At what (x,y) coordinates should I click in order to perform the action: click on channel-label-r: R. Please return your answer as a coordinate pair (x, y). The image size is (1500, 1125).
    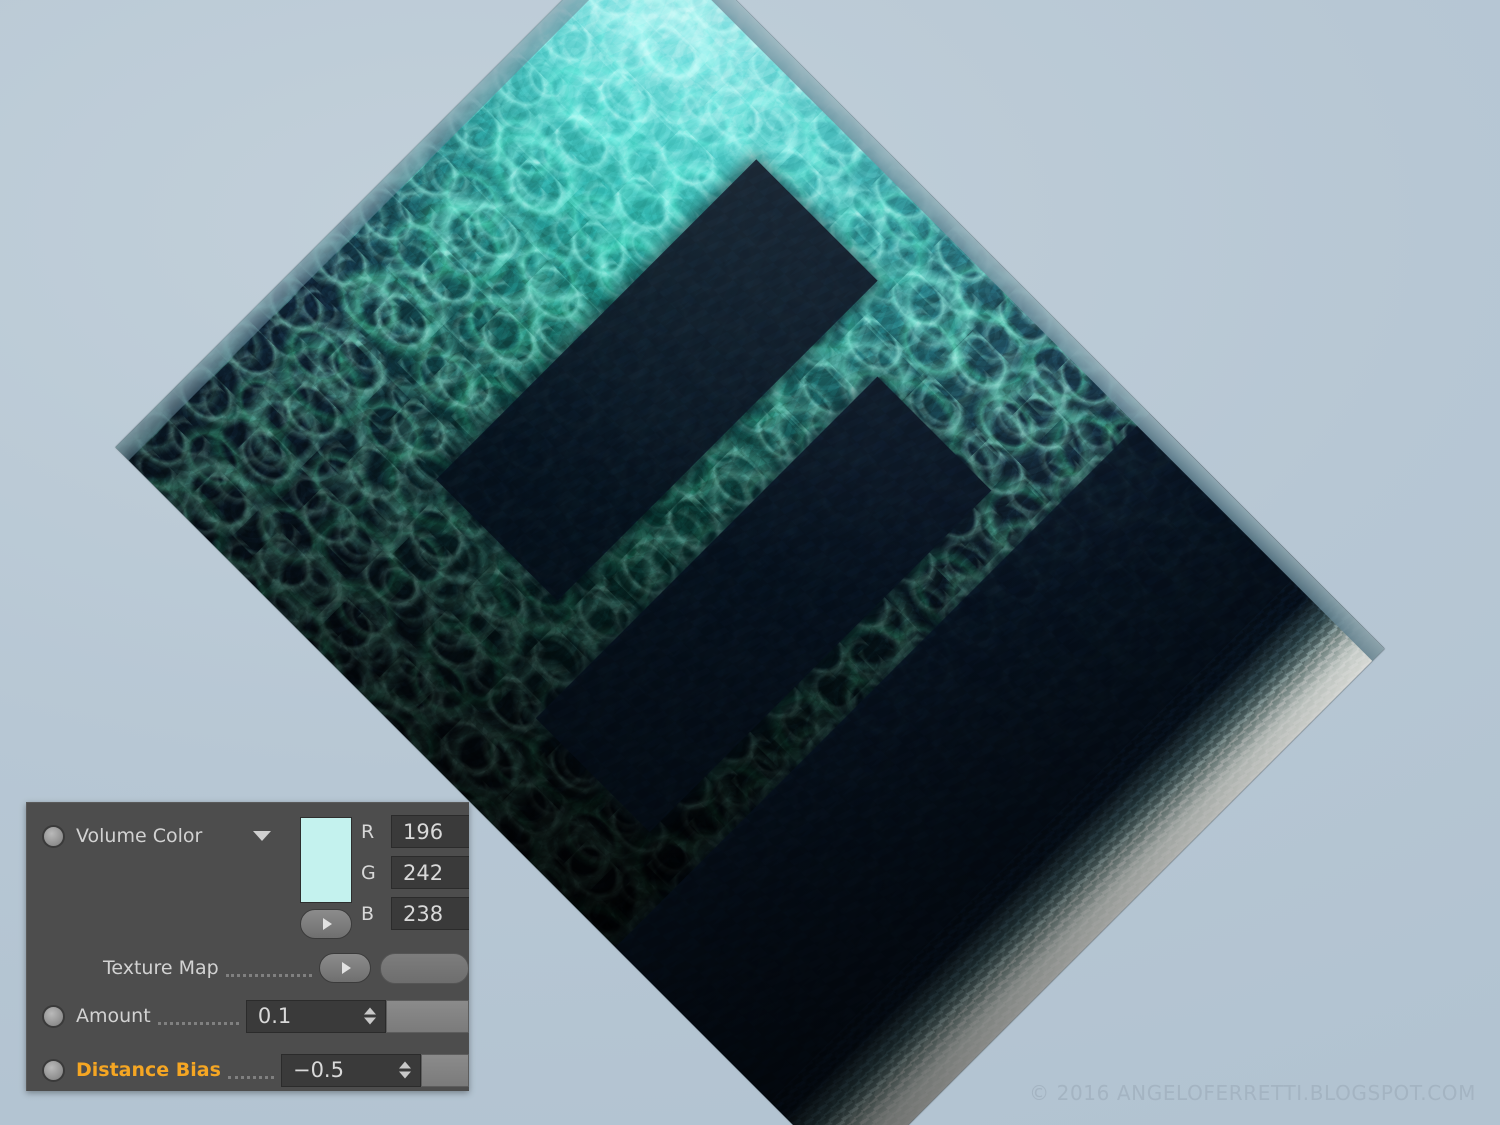
    Looking at the image, I should click on (368, 831).